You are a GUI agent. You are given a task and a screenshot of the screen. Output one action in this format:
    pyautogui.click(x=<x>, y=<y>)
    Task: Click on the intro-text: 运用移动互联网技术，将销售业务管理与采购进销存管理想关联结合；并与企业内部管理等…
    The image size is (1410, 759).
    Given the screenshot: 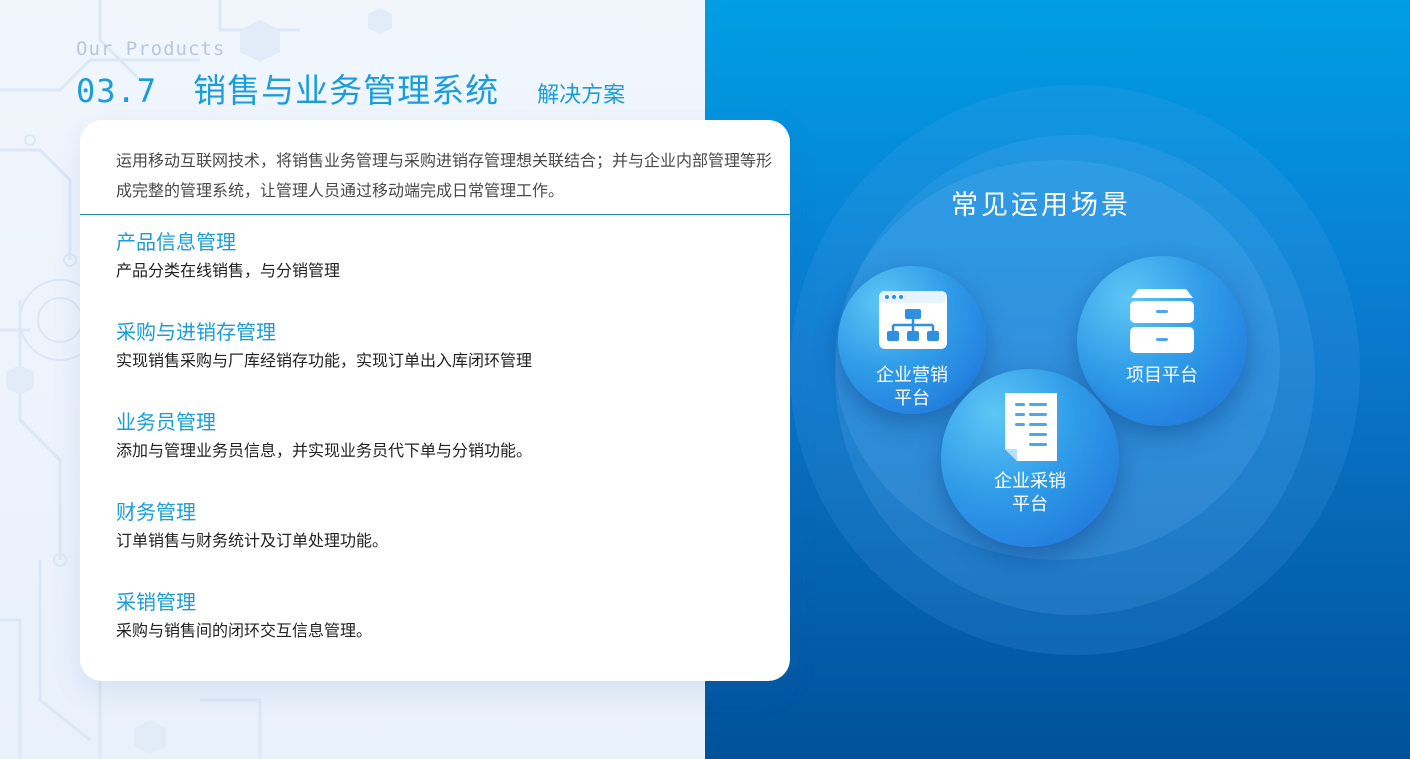 What is the action you would take?
    pyautogui.click(x=444, y=175)
    